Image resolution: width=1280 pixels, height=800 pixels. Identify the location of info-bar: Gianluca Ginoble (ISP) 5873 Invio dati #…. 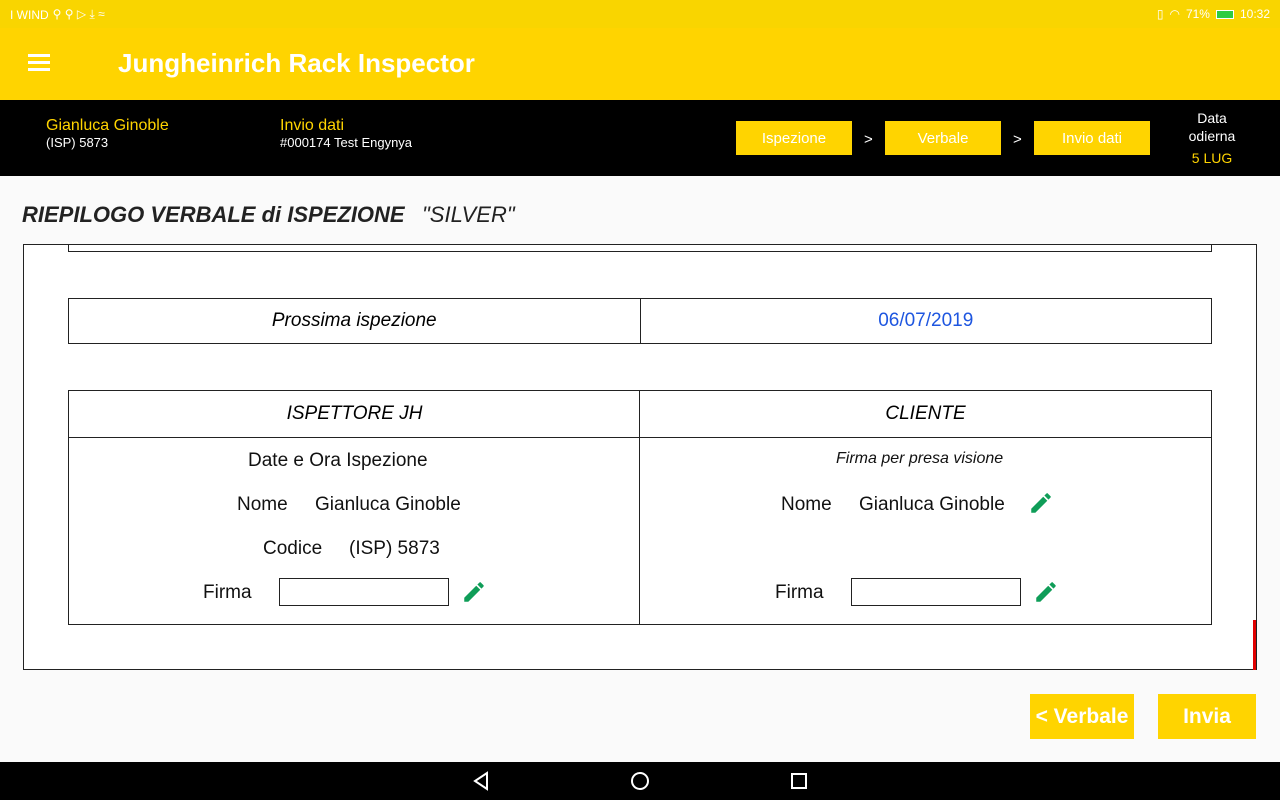
(640, 138).